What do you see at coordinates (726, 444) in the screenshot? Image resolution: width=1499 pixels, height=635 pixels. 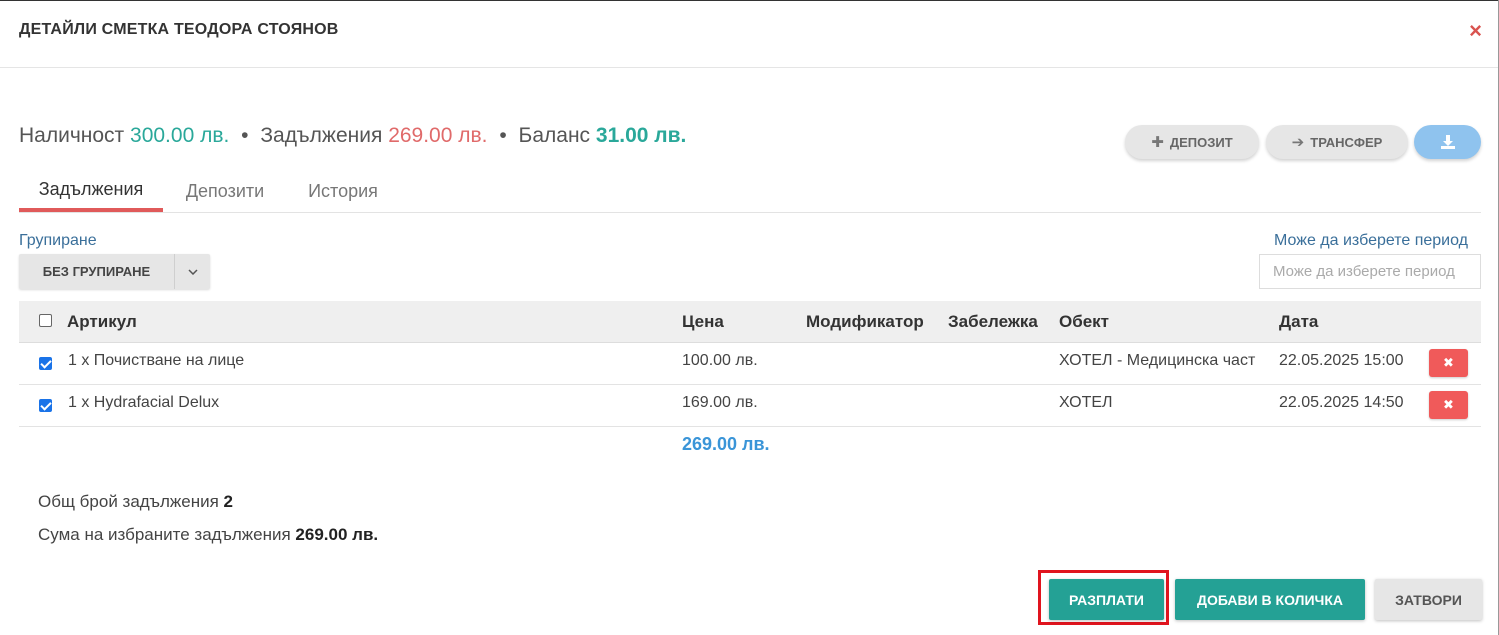 I see `table-total: 269.00 лв.` at bounding box center [726, 444].